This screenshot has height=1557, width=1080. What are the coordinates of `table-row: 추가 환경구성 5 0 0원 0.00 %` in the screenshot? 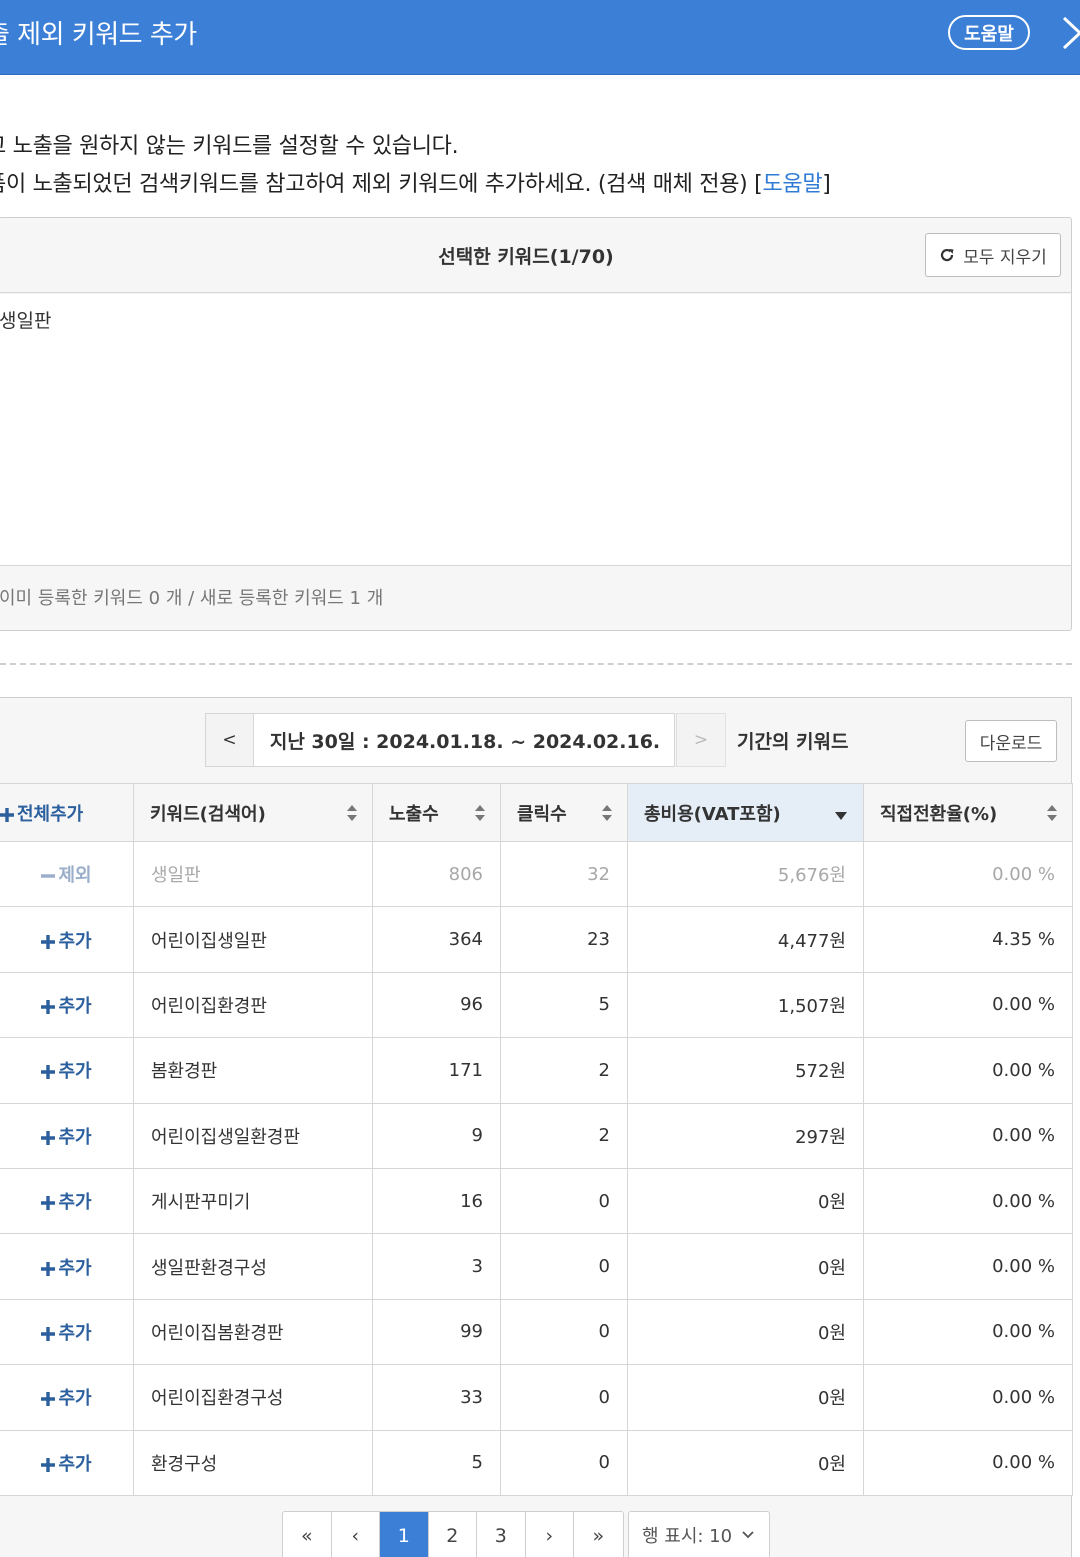 It's located at (536, 1462).